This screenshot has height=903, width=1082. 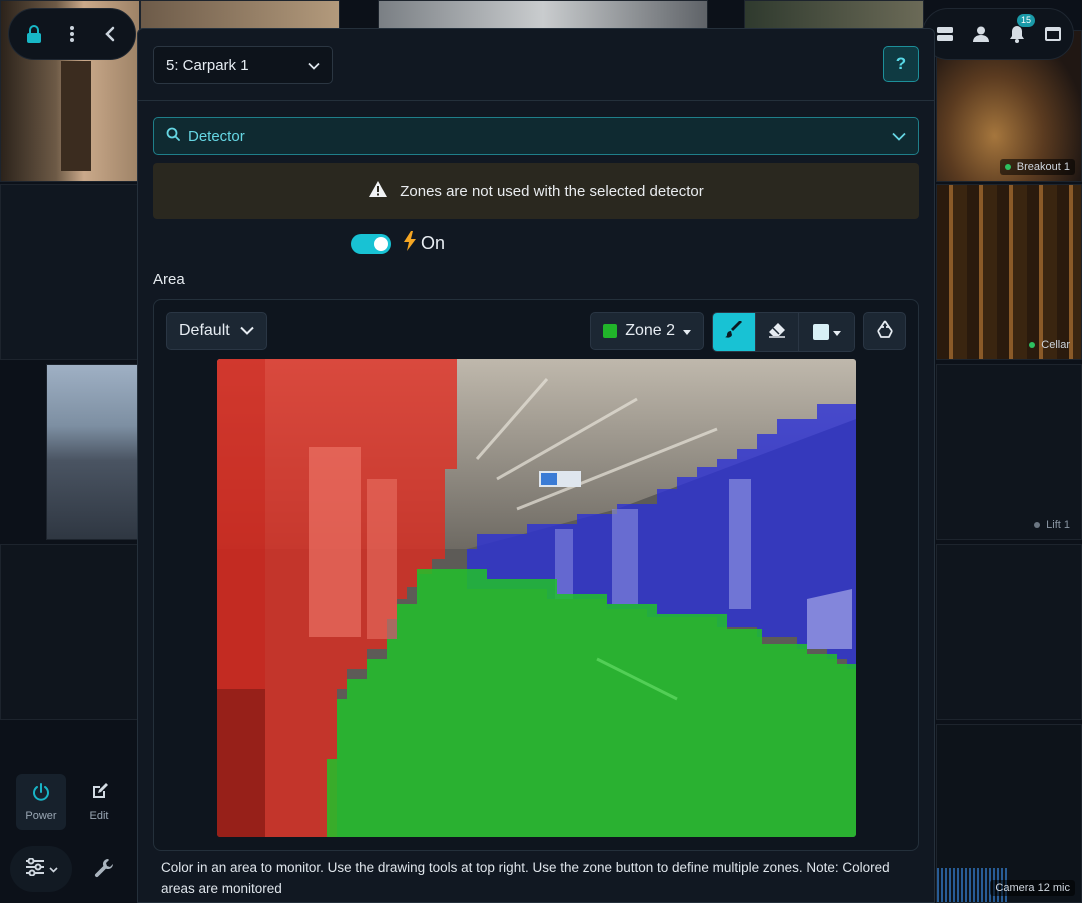 What do you see at coordinates (1052, 525) in the screenshot?
I see `tile-label: Lift 1` at bounding box center [1052, 525].